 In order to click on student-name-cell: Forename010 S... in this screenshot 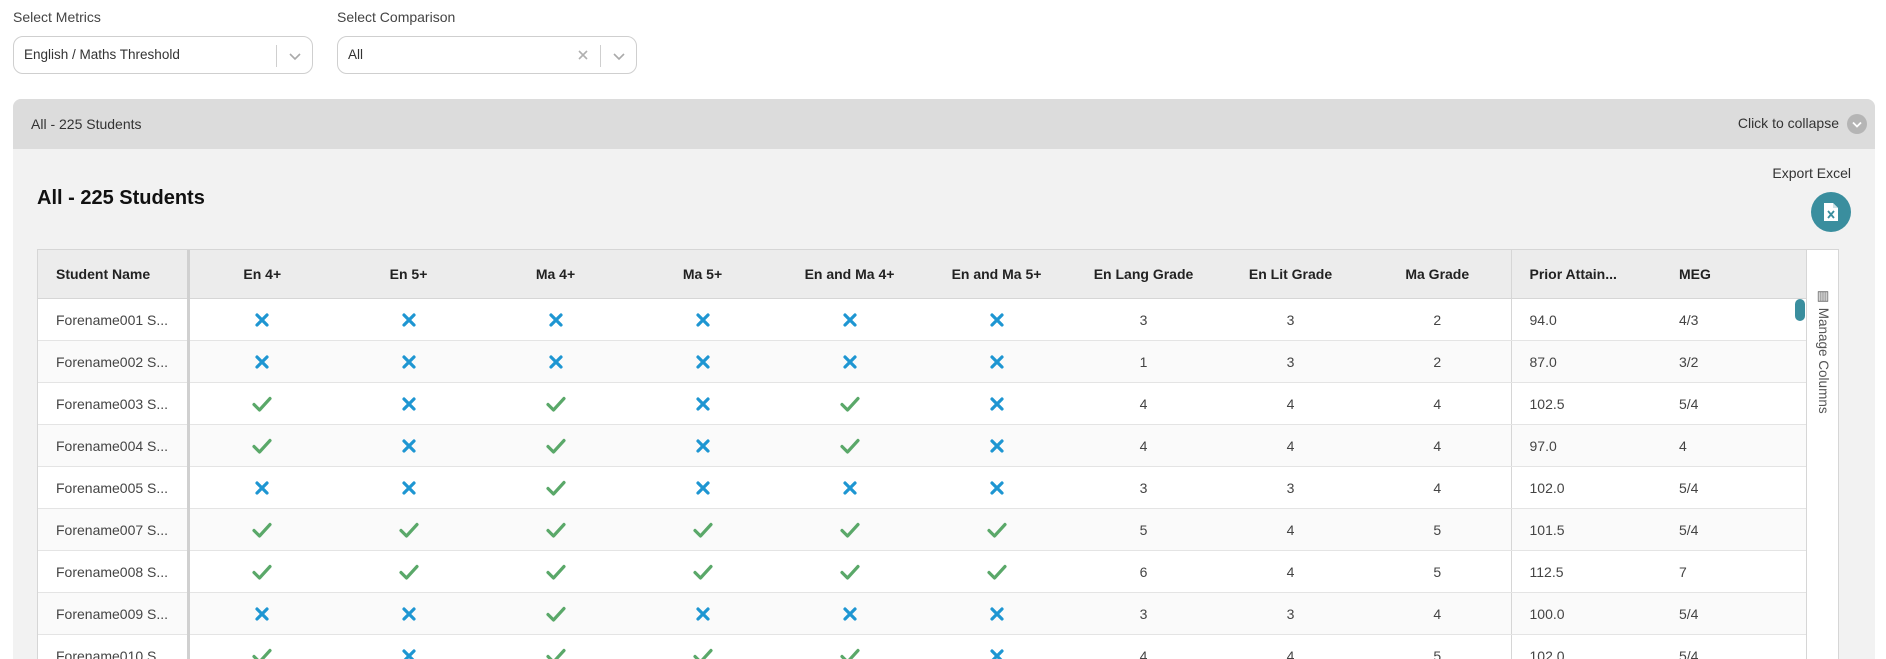, I will do `click(113, 647)`.